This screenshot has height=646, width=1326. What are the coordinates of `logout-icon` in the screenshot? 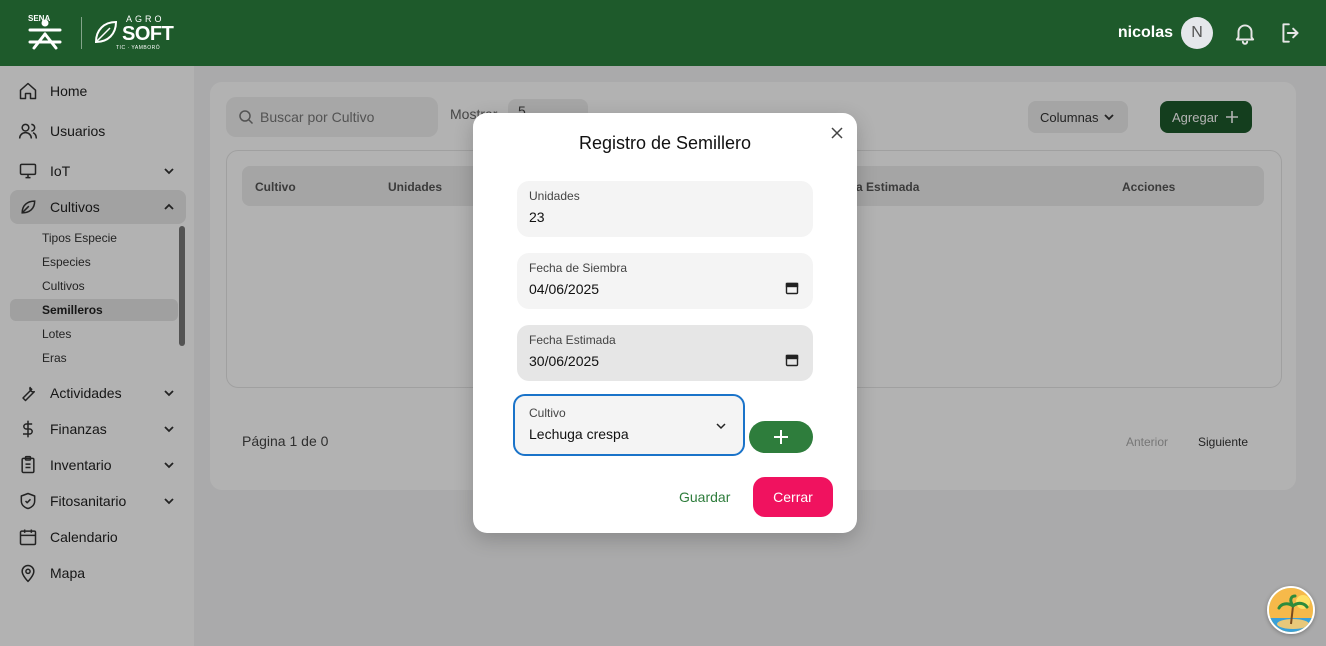 It's located at (1291, 33).